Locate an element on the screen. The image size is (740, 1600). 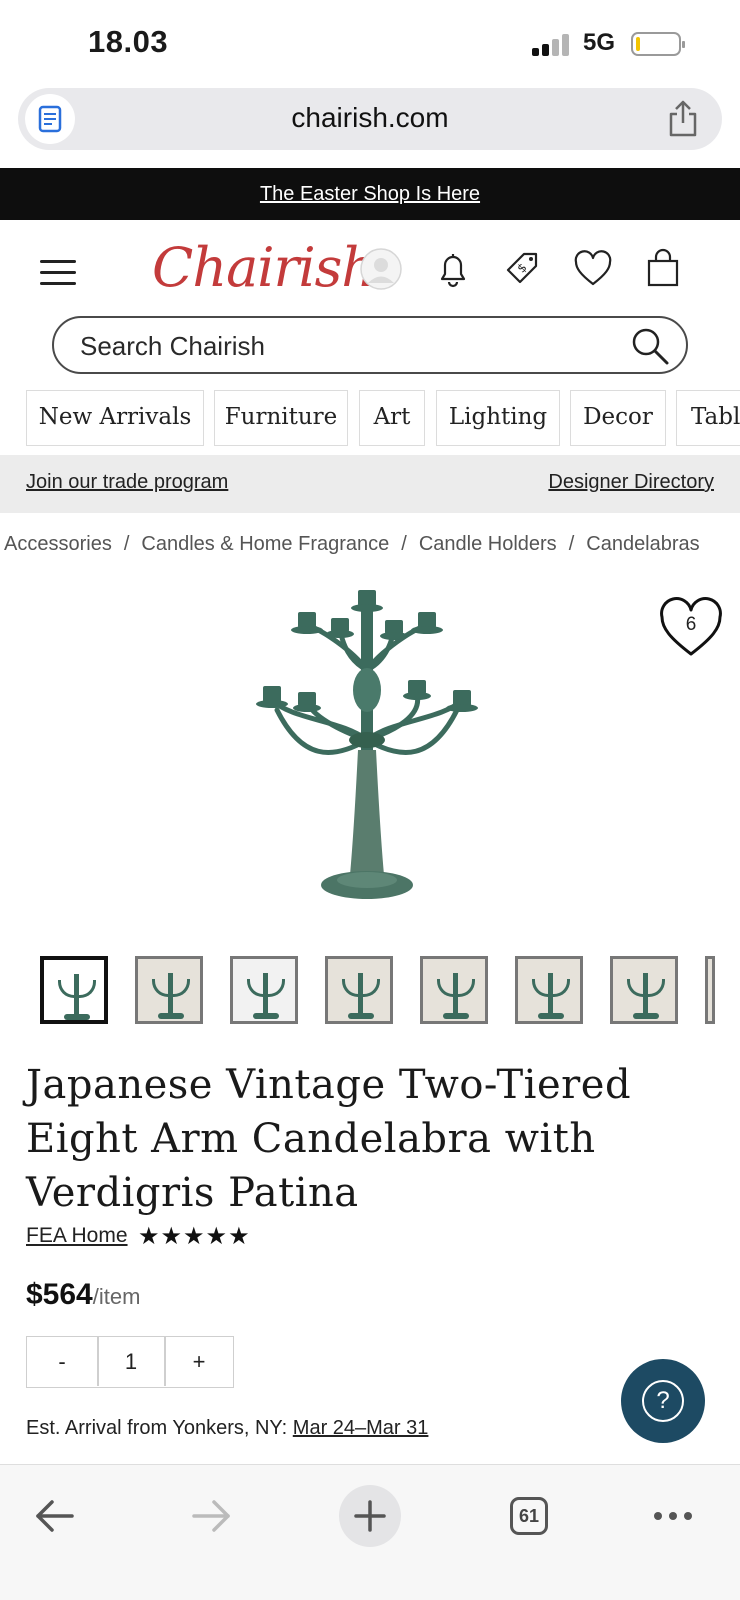
tabs-button: 61 is located at coordinates (527, 1516).